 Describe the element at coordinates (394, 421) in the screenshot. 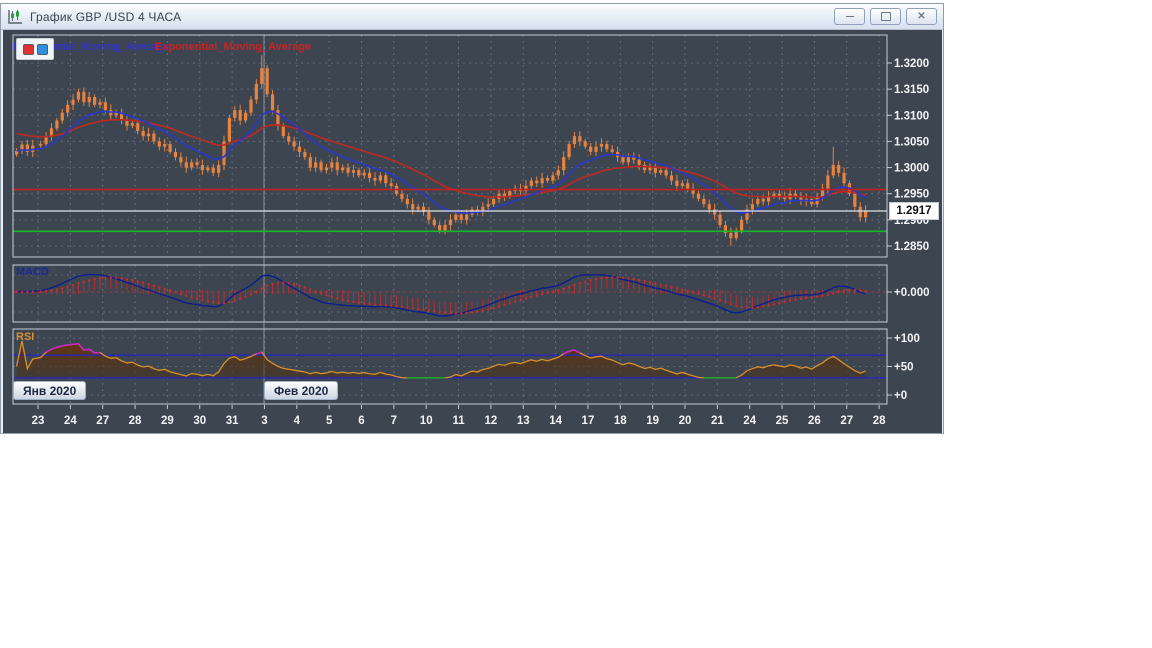

I see `day-label: 7` at that location.